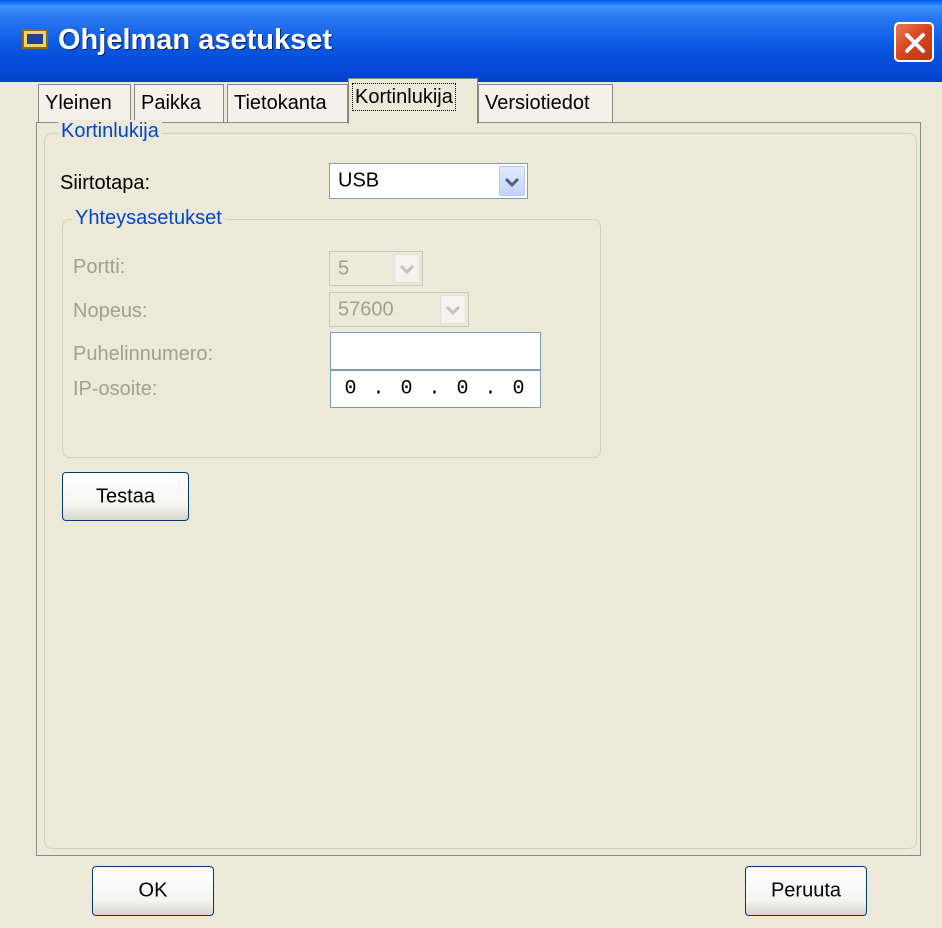  I want to click on reader-group-label: Kortinlukija, so click(110, 131).